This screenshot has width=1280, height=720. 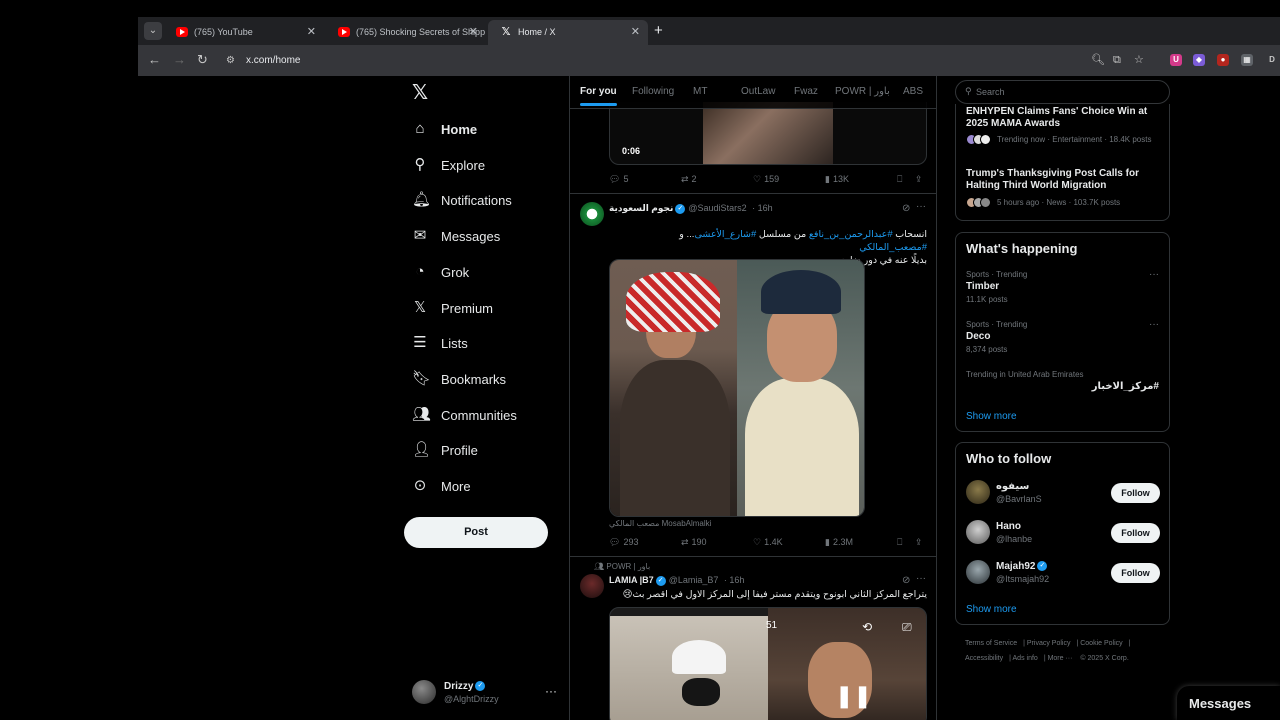 I want to click on nav-lists: ☰ Lists, so click(x=439, y=343).